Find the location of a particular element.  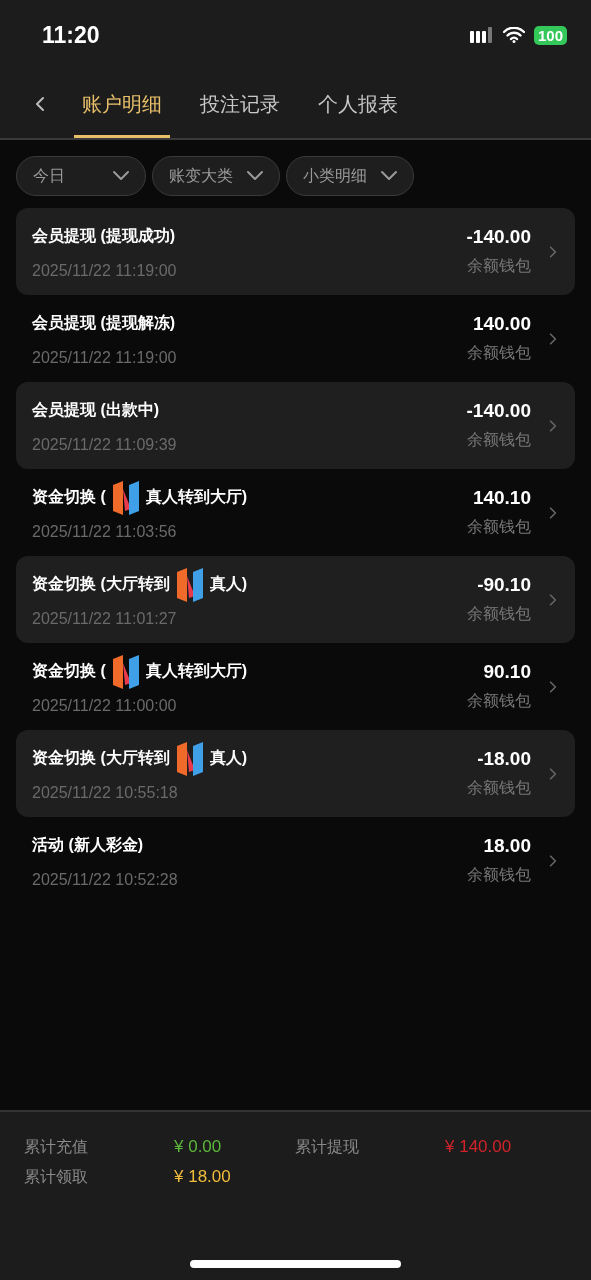

transaction-time: 2025/11/22 11:09:39 is located at coordinates (105, 444).